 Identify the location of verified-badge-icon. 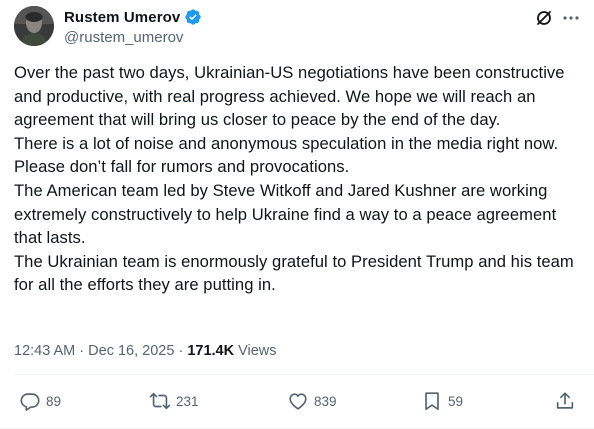
(193, 17).